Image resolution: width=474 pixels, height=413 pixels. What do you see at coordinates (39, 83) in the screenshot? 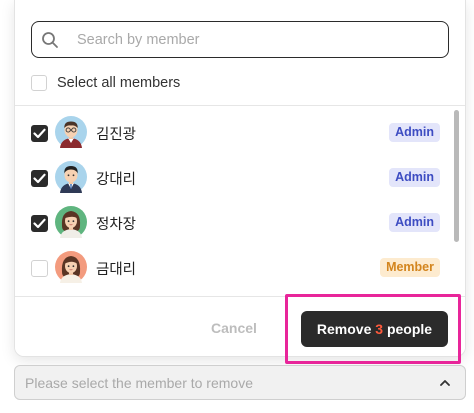
I see `select-all-checkbox` at bounding box center [39, 83].